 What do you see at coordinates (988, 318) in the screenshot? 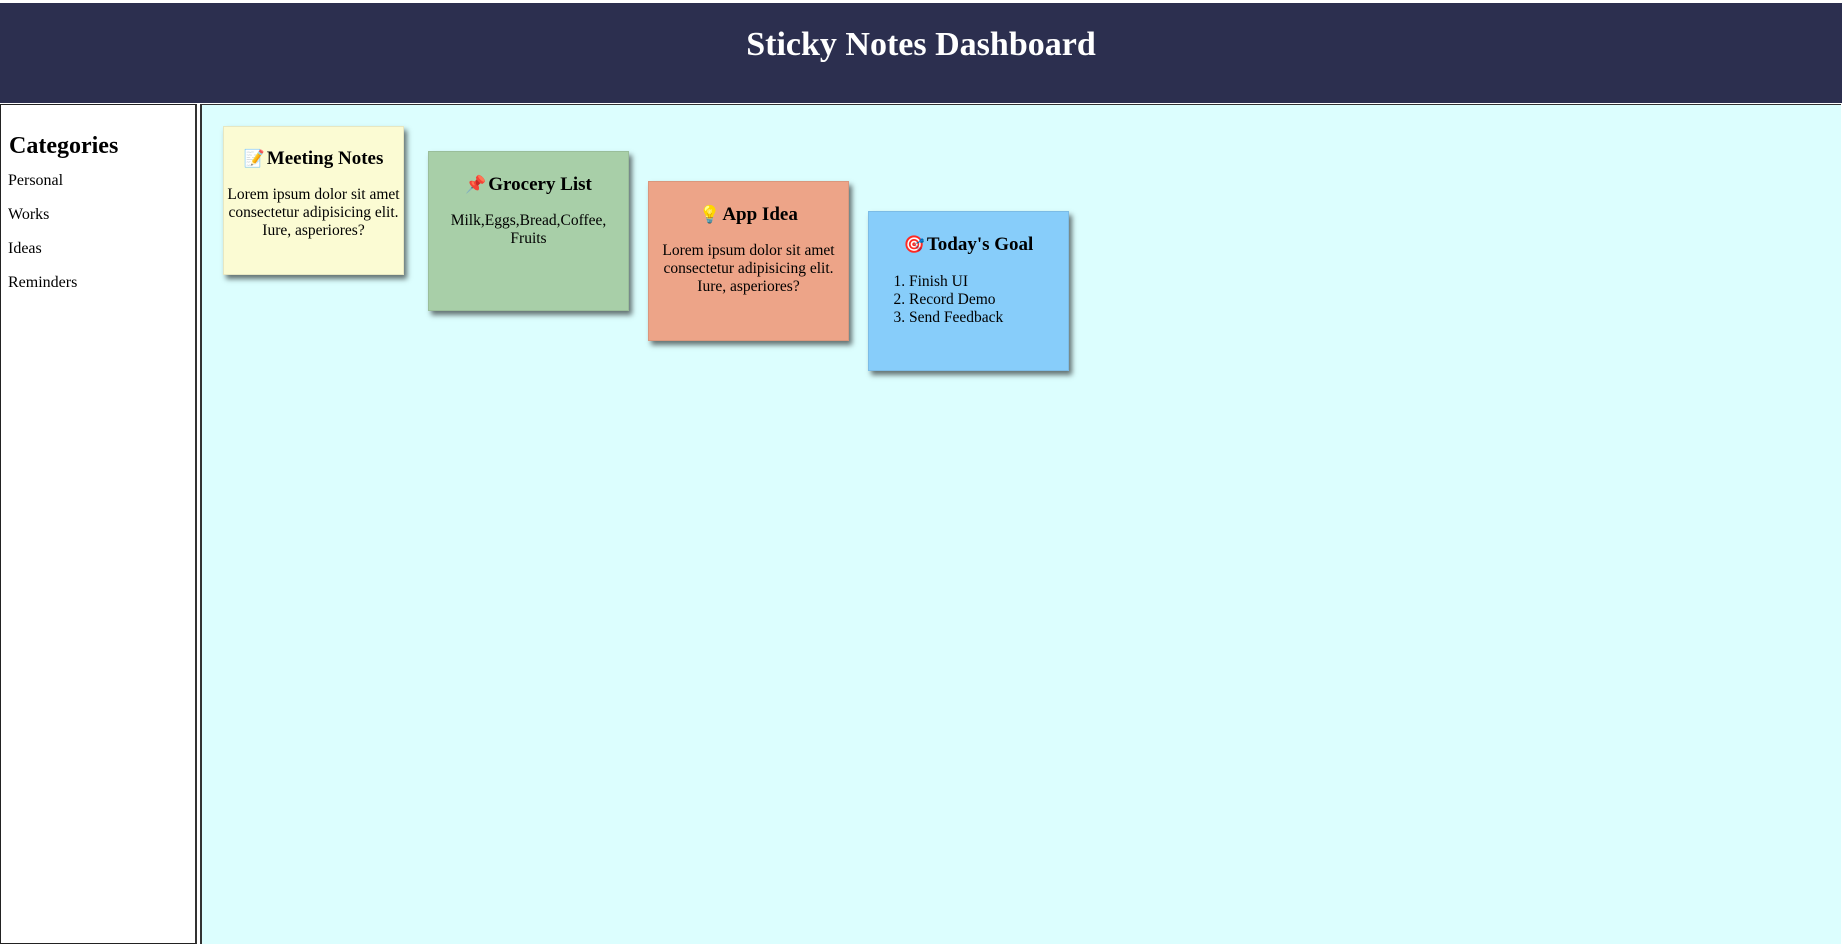
I see `list-item: Send Feedback` at bounding box center [988, 318].